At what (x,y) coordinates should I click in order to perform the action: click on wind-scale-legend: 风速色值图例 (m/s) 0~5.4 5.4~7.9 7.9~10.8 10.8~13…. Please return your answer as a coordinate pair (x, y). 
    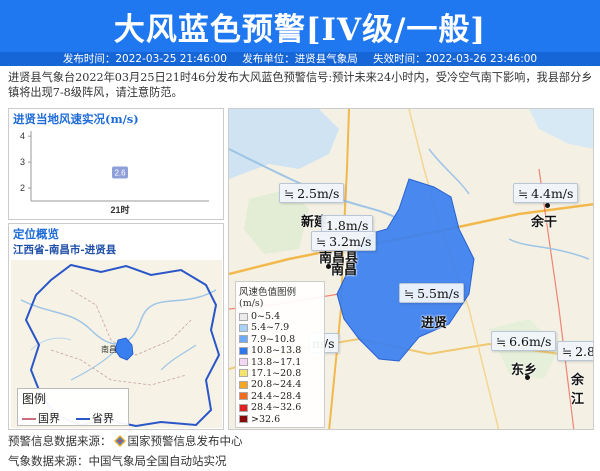
    Looking at the image, I should click on (280, 354).